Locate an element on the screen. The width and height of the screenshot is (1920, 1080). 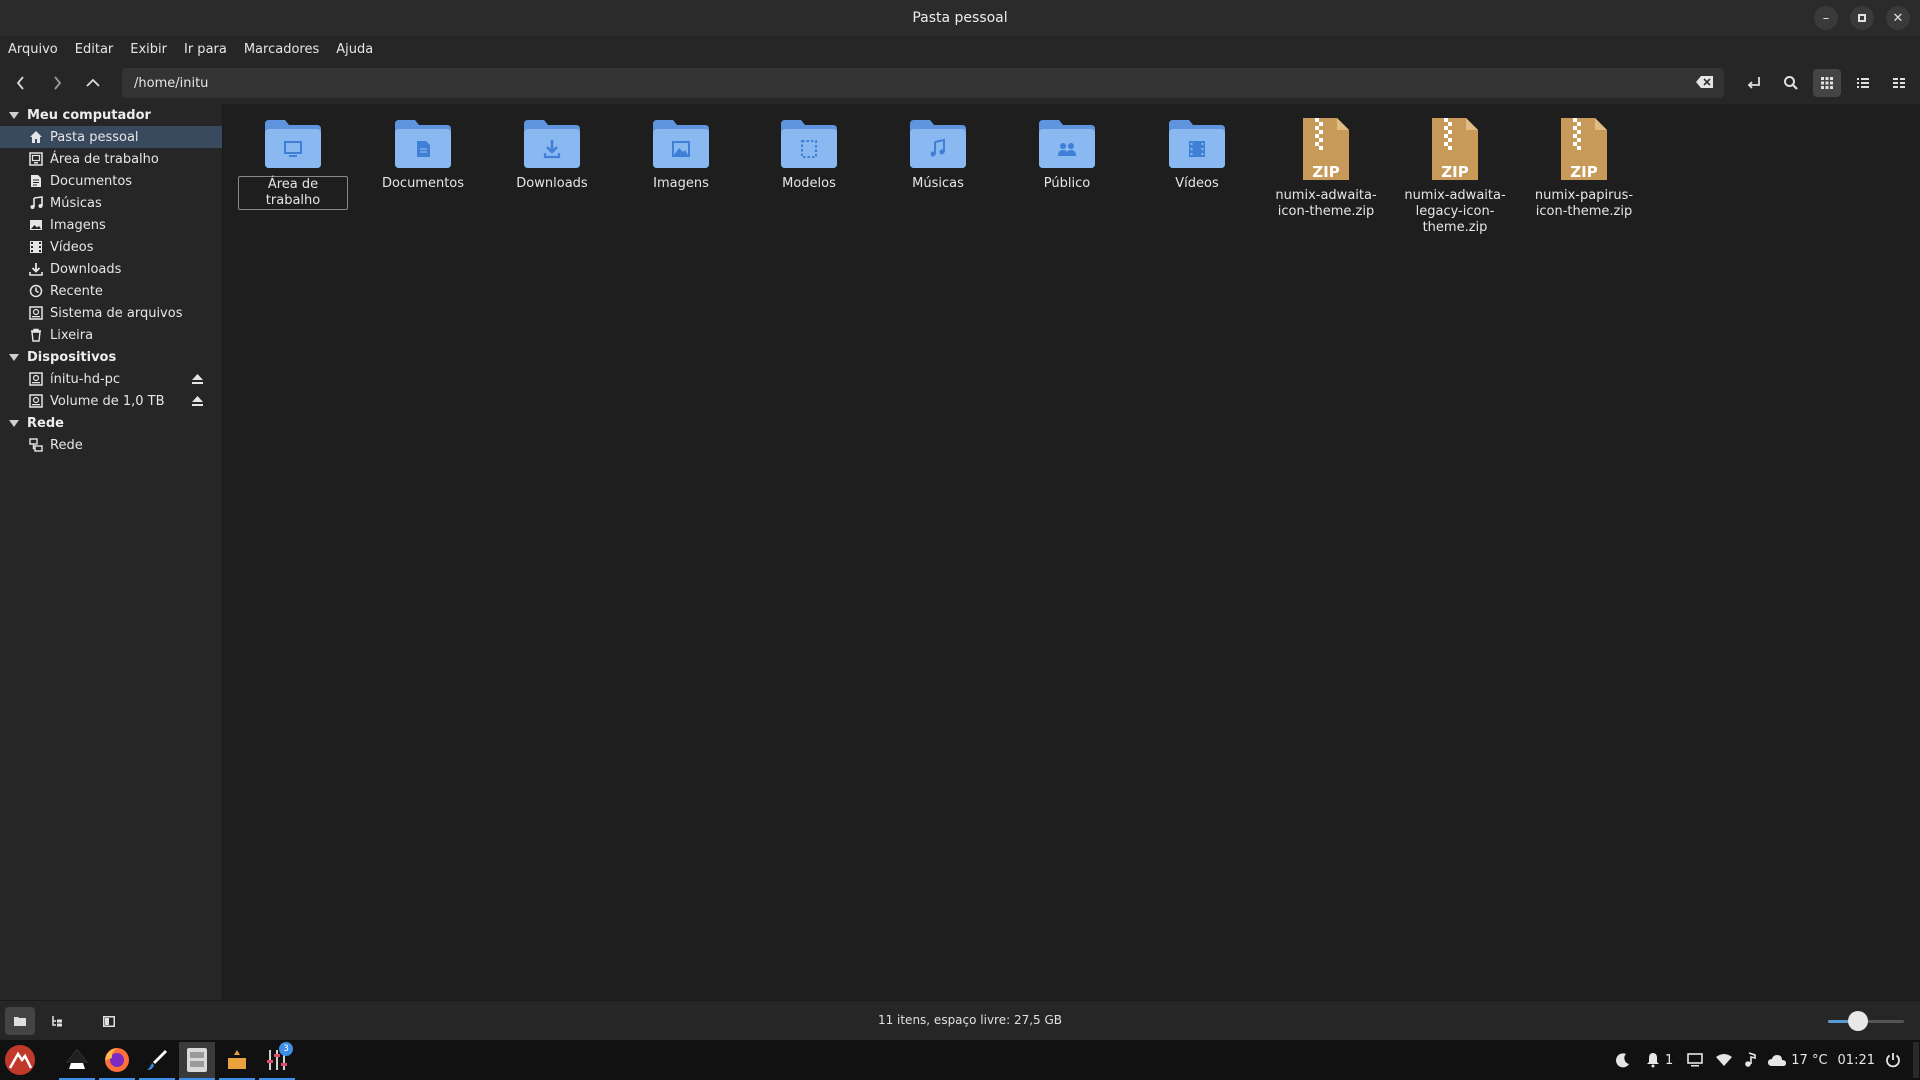
compact-view-icon is located at coordinates (1899, 83).